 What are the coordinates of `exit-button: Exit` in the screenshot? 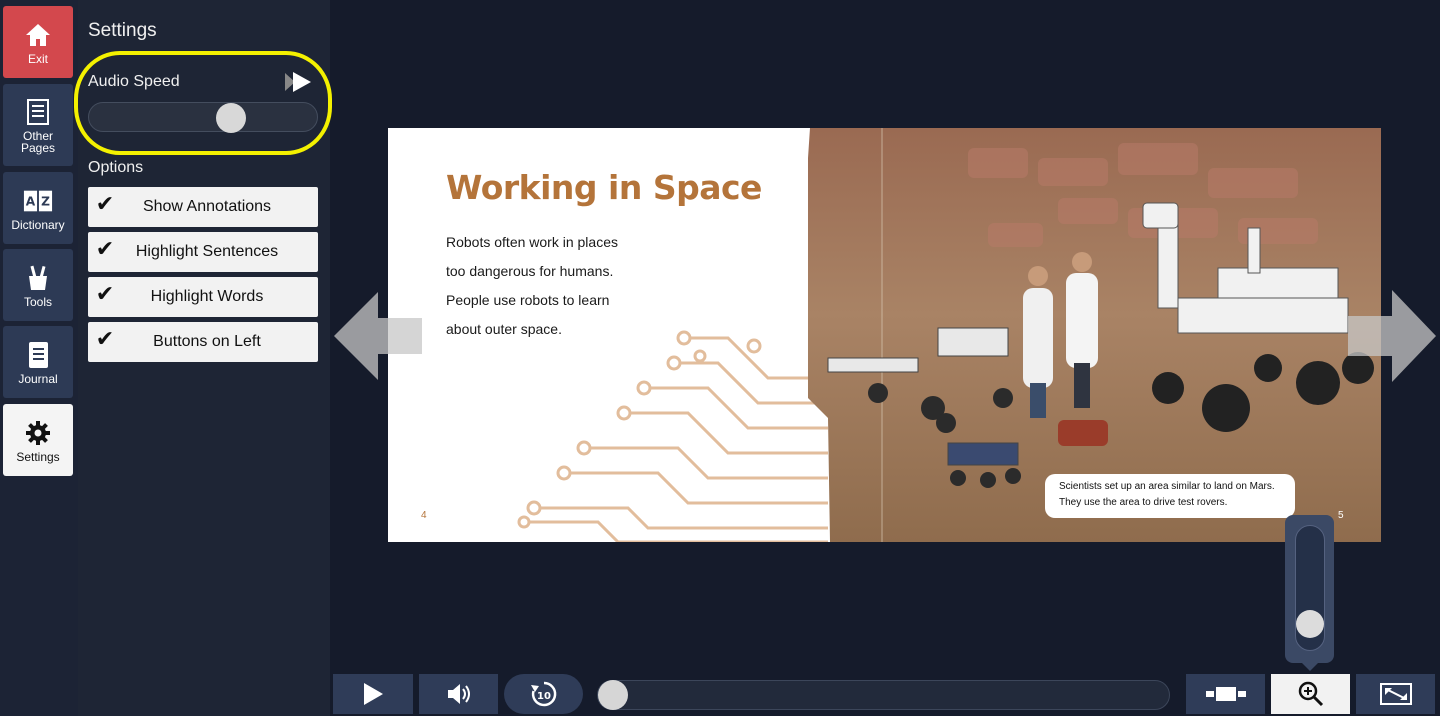 It's located at (38, 42).